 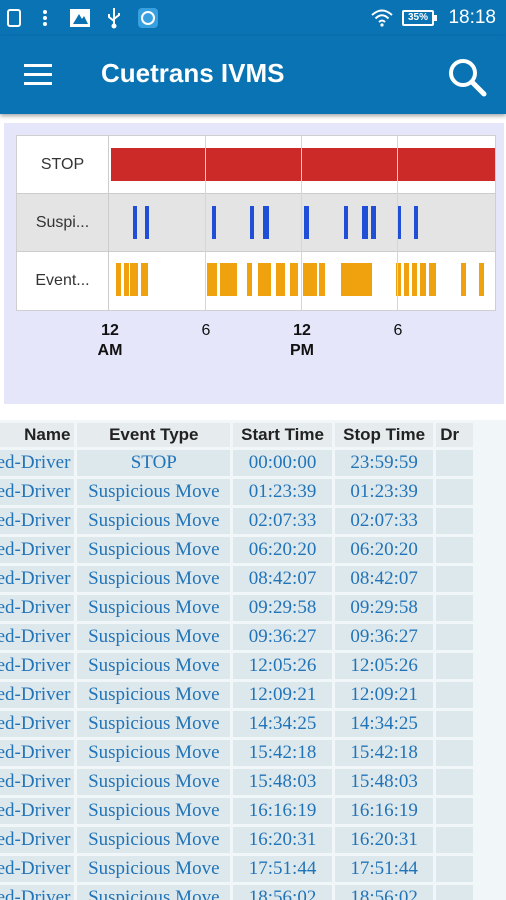 What do you see at coordinates (282, 463) in the screenshot?
I see `cell-start-time: 00:00:00` at bounding box center [282, 463].